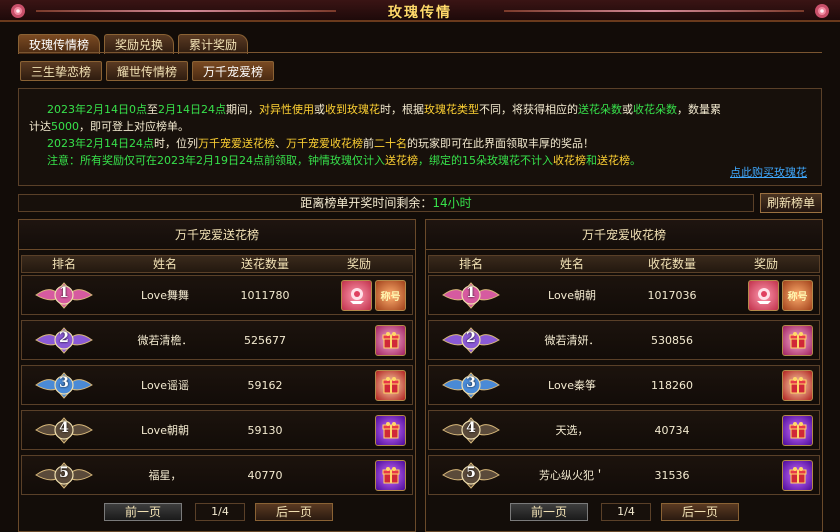 The height and width of the screenshot is (532, 840). I want to click on window-title: 玫瑰传情, so click(420, 13).